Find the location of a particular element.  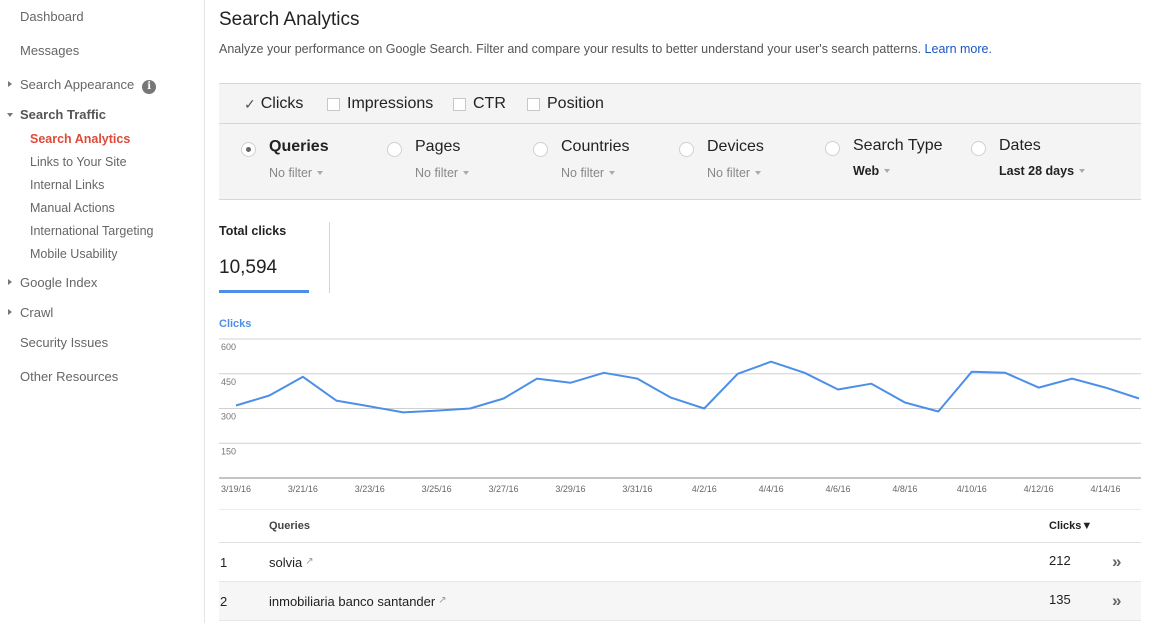

filter-dropdown: Web is located at coordinates (872, 171).